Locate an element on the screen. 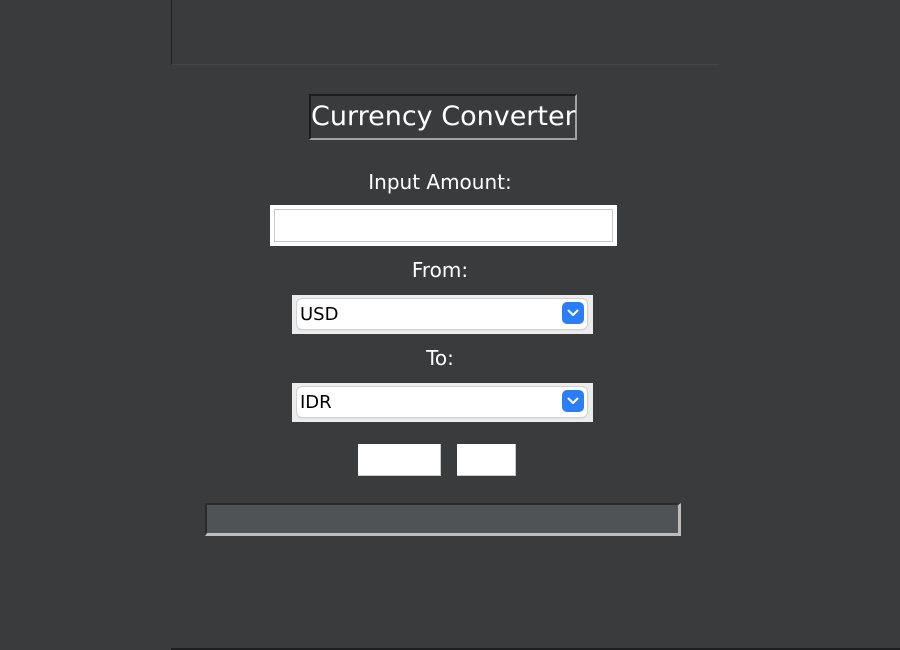 The image size is (900, 650). result-display is located at coordinates (443, 519).